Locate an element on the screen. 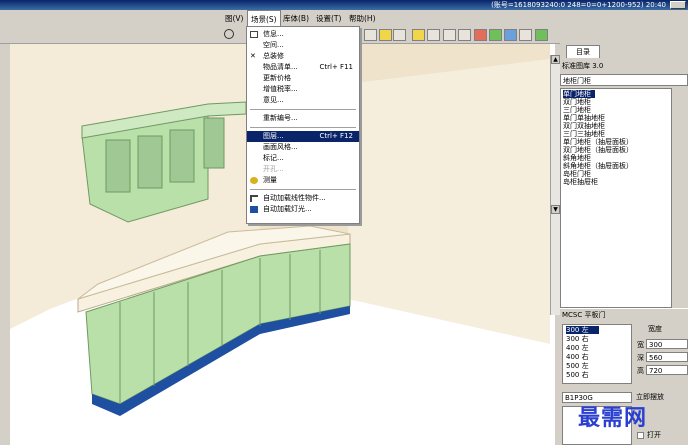 This screenshot has width=688, height=445. depth-field: 560 is located at coordinates (667, 357).